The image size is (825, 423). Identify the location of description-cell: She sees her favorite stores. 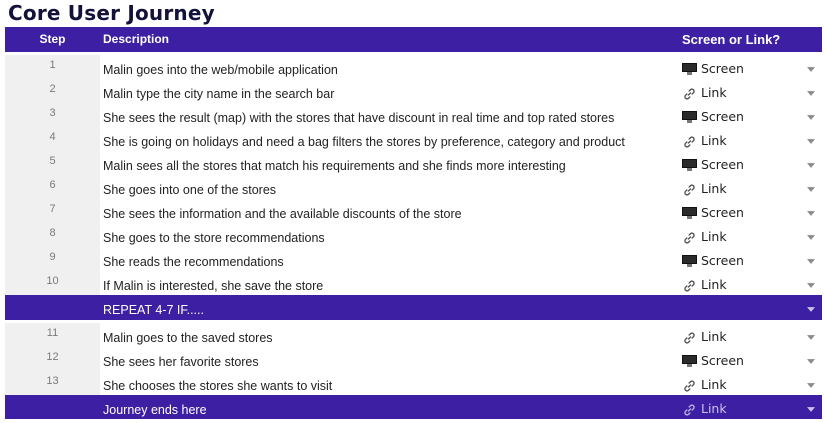
(390, 359).